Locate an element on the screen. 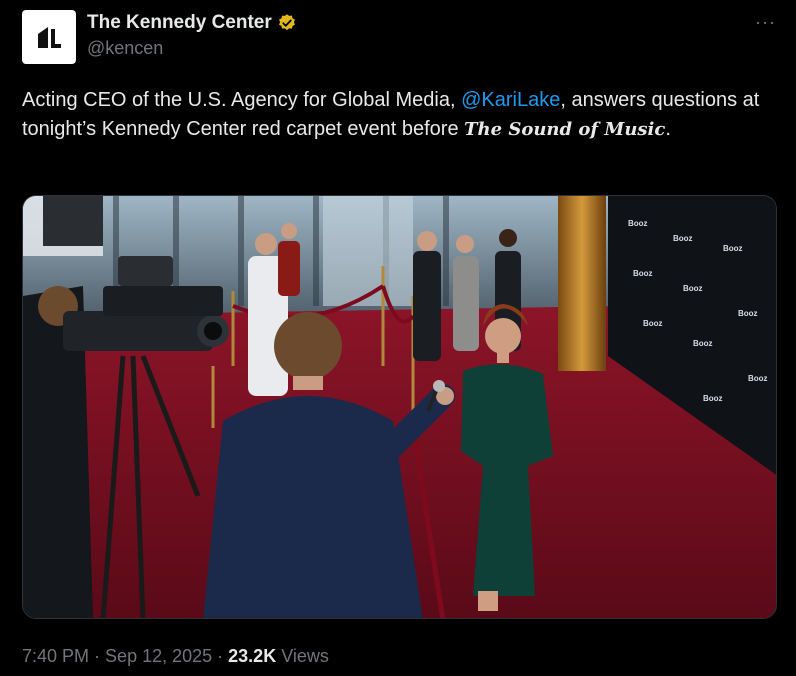 The height and width of the screenshot is (676, 796). author-display-name: The Kennedy Center is located at coordinates (179, 23).